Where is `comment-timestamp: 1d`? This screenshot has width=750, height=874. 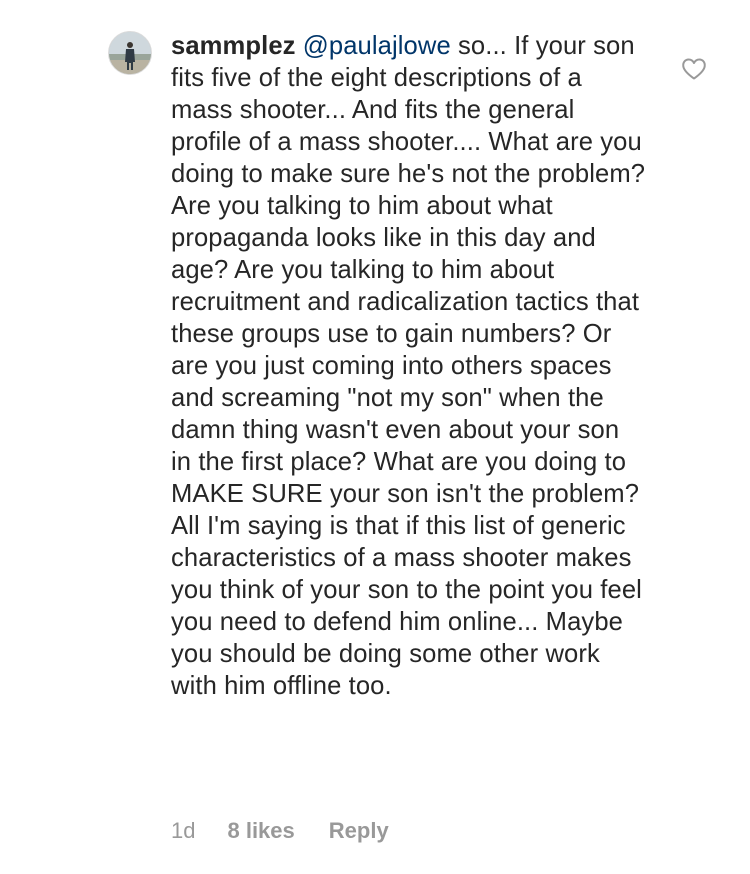
comment-timestamp: 1d is located at coordinates (183, 830).